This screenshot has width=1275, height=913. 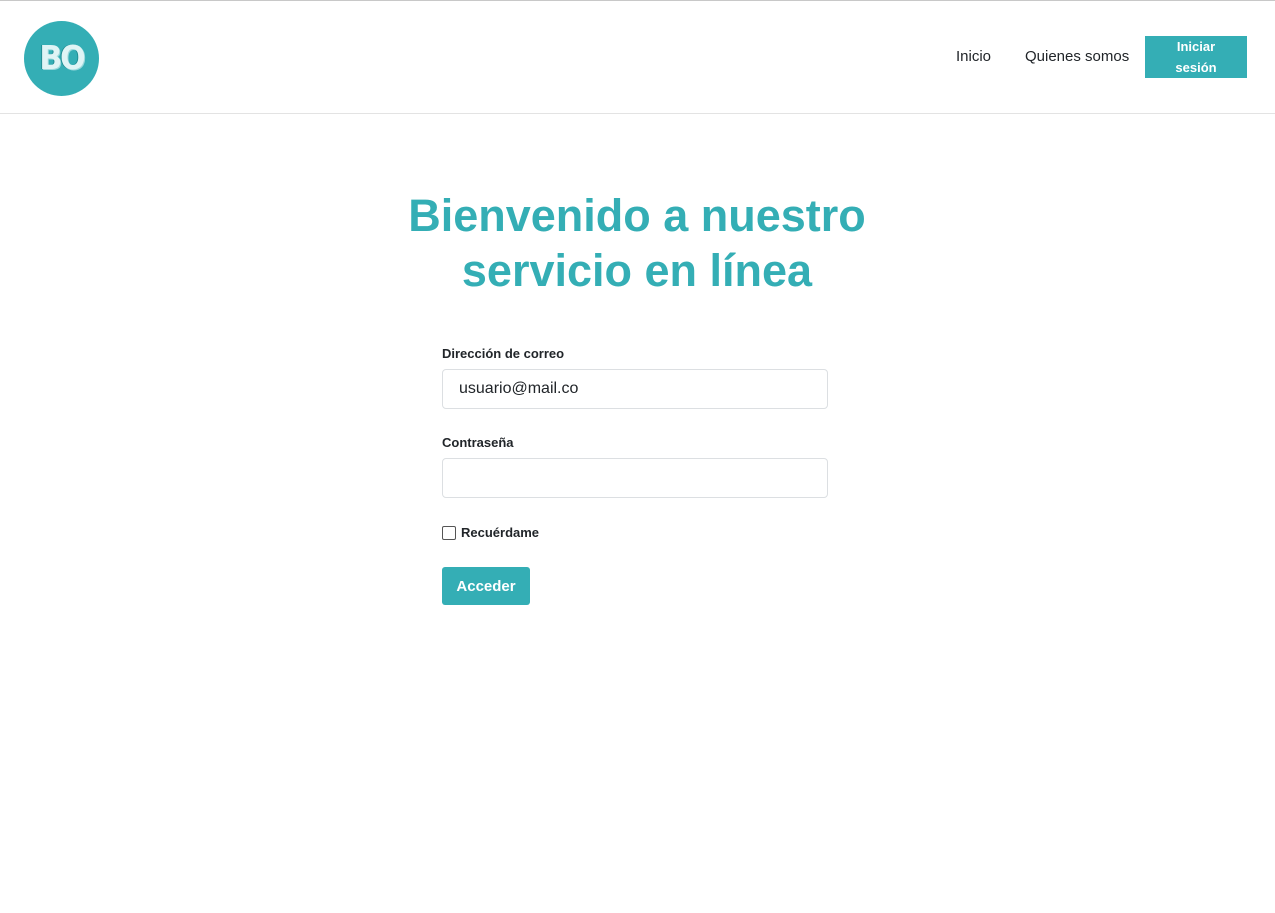 I want to click on submit-button: Acceder, so click(x=486, y=586).